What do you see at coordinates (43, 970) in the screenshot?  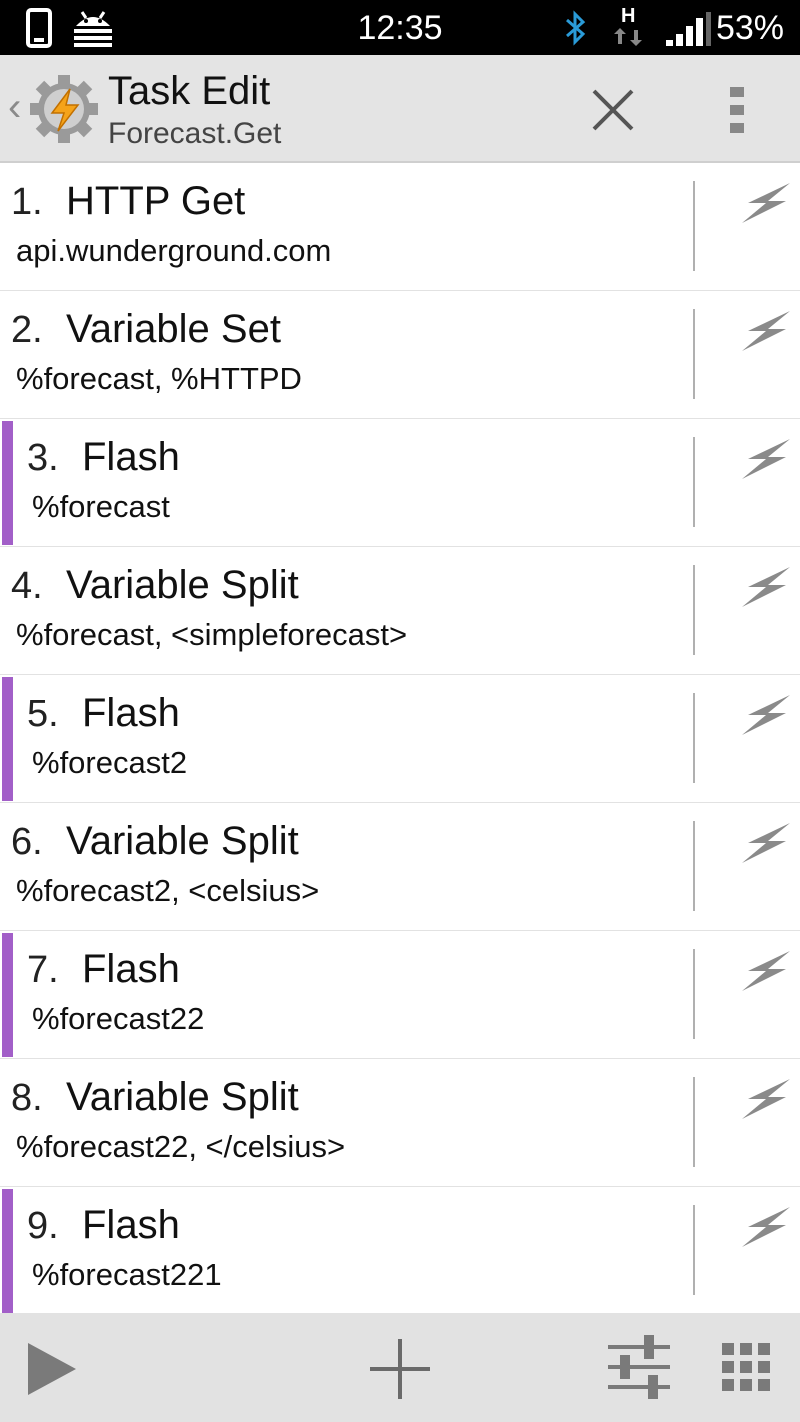 I see `action-number: 7.` at bounding box center [43, 970].